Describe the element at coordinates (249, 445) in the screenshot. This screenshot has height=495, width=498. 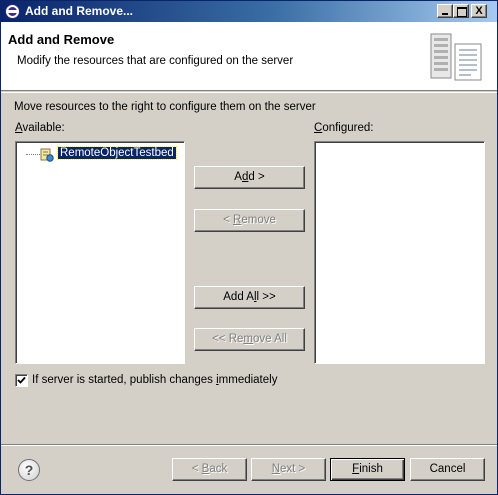
I see `footer-divider-highlight` at that location.